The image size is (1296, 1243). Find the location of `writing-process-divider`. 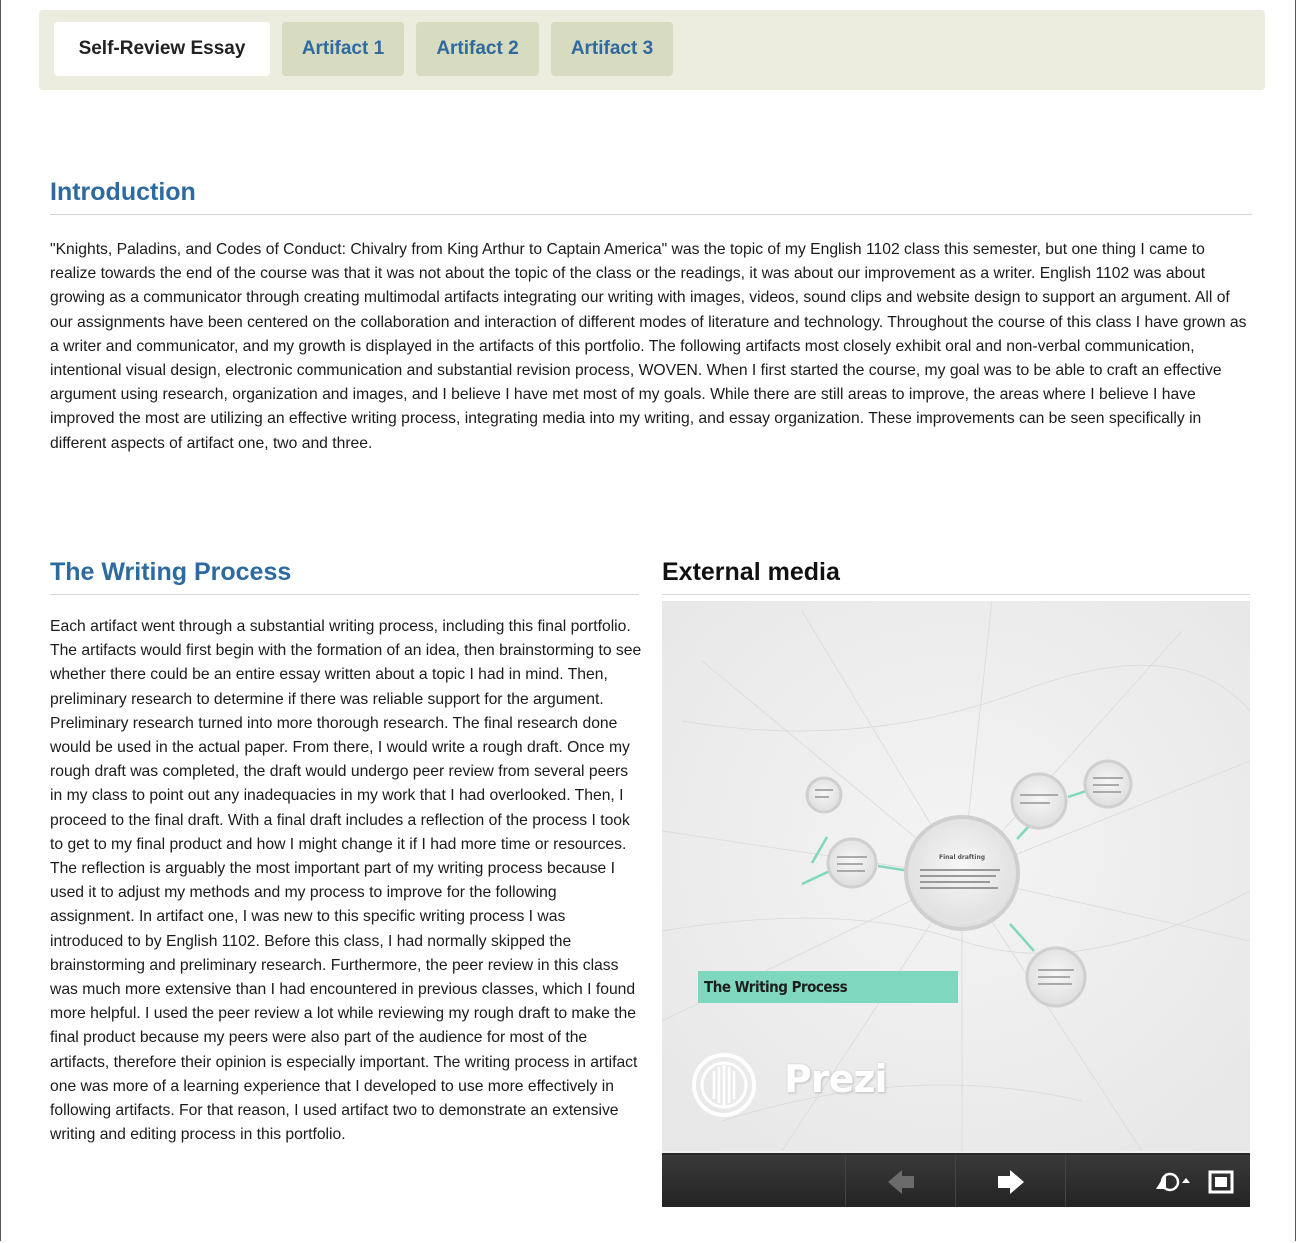

writing-process-divider is located at coordinates (344, 594).